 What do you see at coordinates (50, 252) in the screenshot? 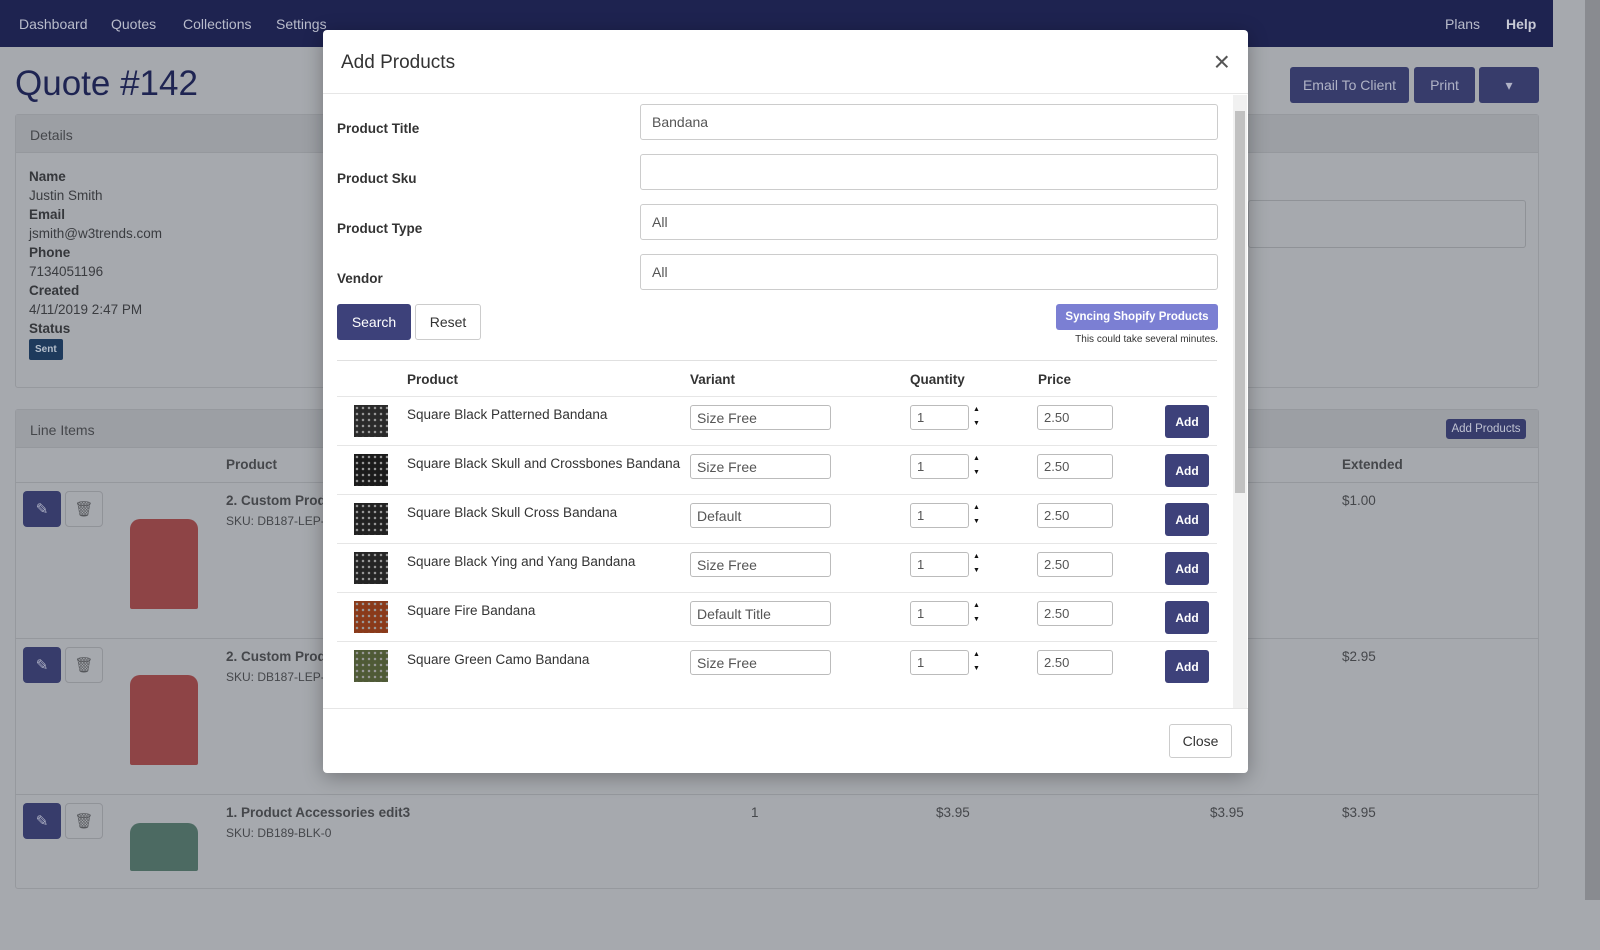
I see `phone-label: Phone` at bounding box center [50, 252].